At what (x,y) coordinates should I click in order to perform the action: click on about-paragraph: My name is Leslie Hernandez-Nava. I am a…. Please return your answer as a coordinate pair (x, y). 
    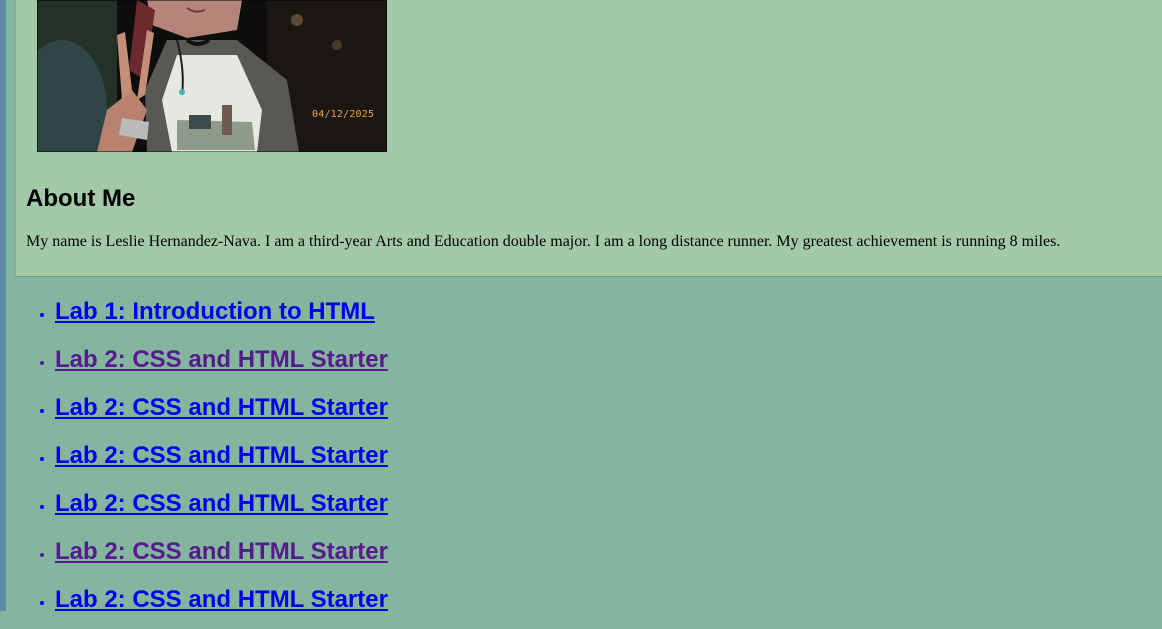
    Looking at the image, I should click on (543, 241).